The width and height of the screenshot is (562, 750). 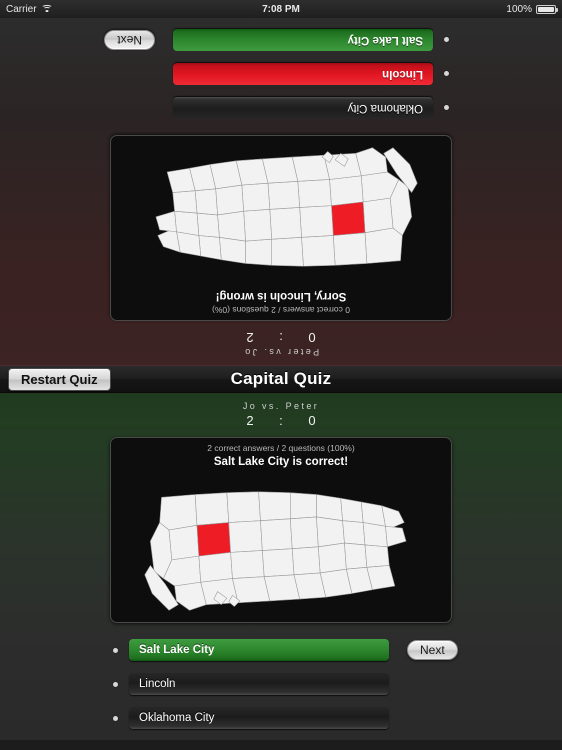 What do you see at coordinates (281, 213) in the screenshot?
I see `us-map-top` at bounding box center [281, 213].